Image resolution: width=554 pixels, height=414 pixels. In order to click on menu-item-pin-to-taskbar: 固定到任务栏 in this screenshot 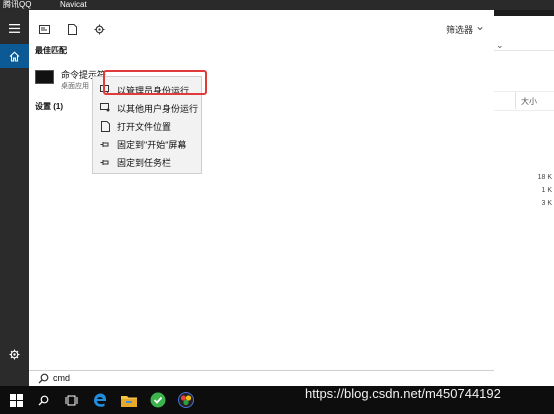, I will do `click(147, 162)`.